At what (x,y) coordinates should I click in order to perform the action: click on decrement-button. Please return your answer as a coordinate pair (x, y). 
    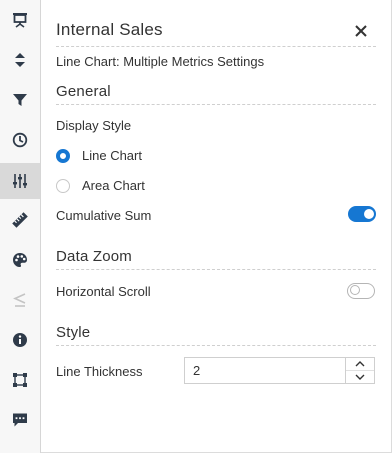
    Looking at the image, I should click on (360, 377).